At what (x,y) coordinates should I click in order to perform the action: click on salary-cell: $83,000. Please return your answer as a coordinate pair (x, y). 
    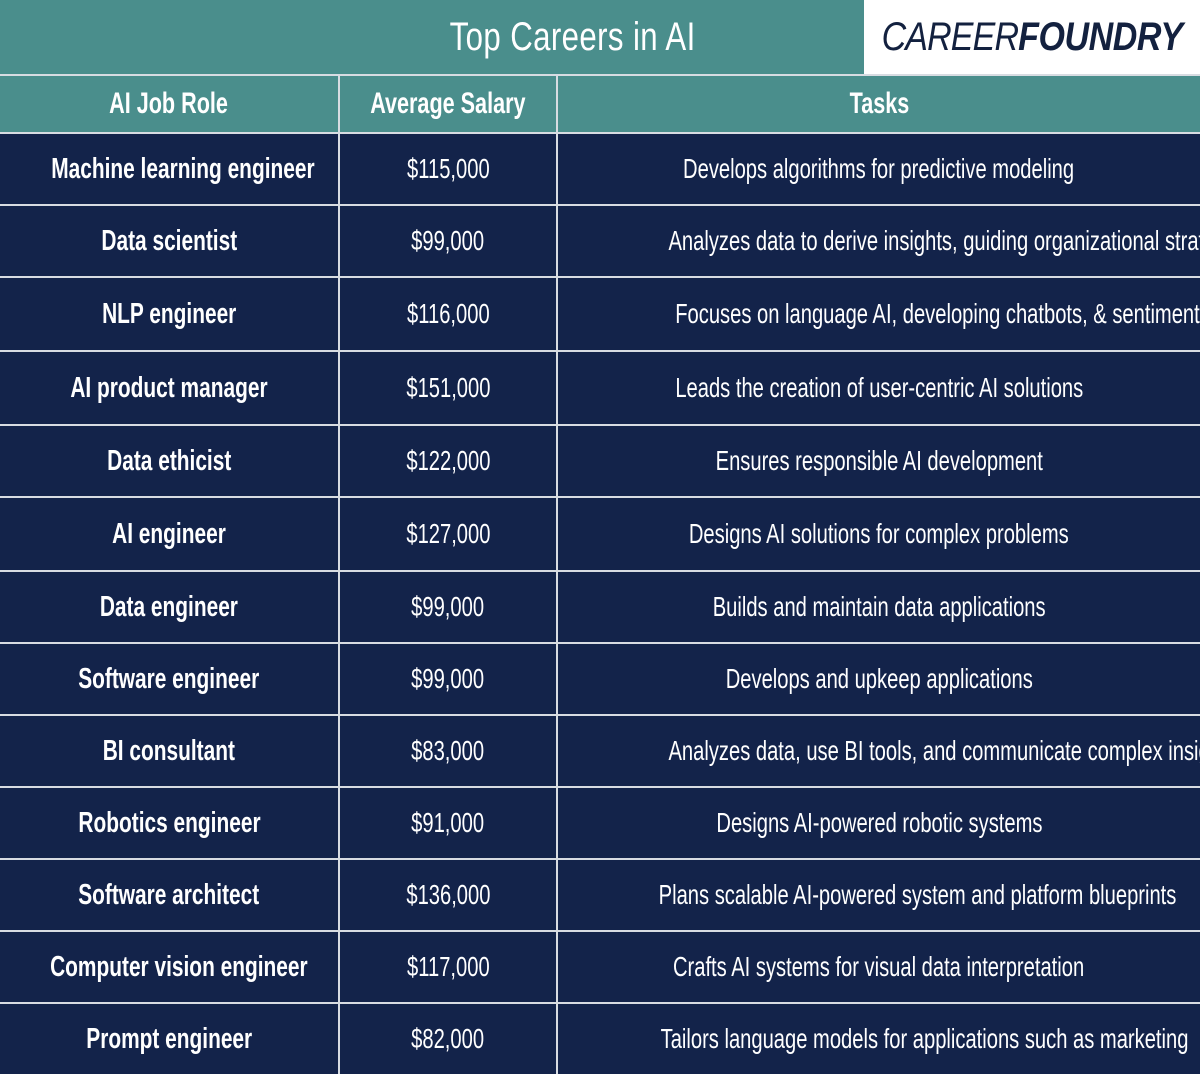
    Looking at the image, I should click on (447, 750).